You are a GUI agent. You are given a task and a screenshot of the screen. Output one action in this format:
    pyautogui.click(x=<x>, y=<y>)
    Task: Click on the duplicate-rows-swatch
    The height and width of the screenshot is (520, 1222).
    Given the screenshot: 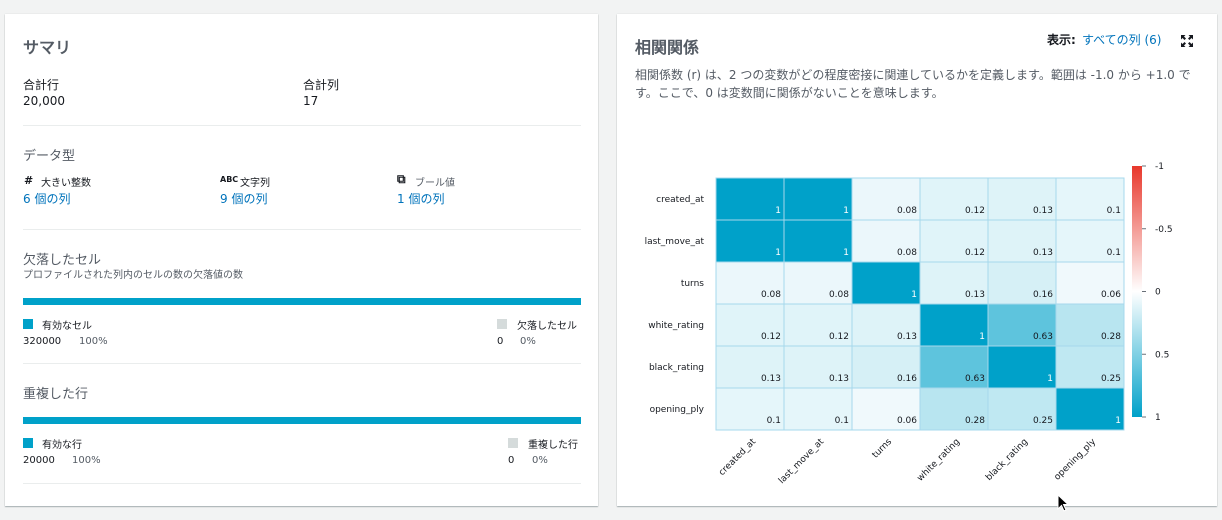 What is the action you would take?
    pyautogui.click(x=513, y=443)
    